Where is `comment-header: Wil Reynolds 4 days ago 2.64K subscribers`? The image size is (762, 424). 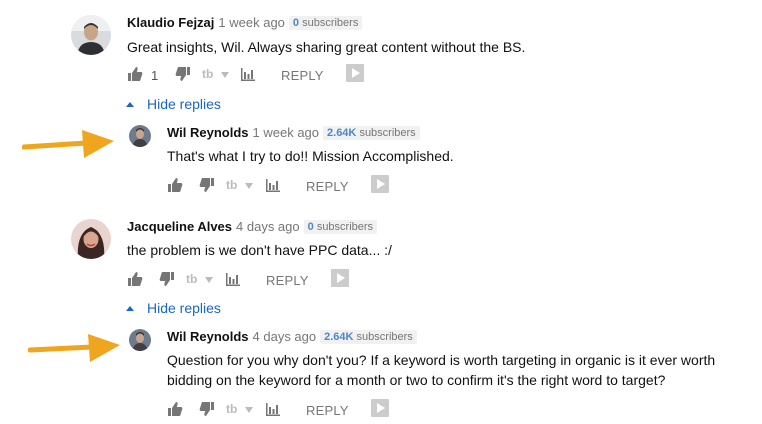 comment-header: Wil Reynolds 4 days ago 2.64K subscribers is located at coordinates (292, 337).